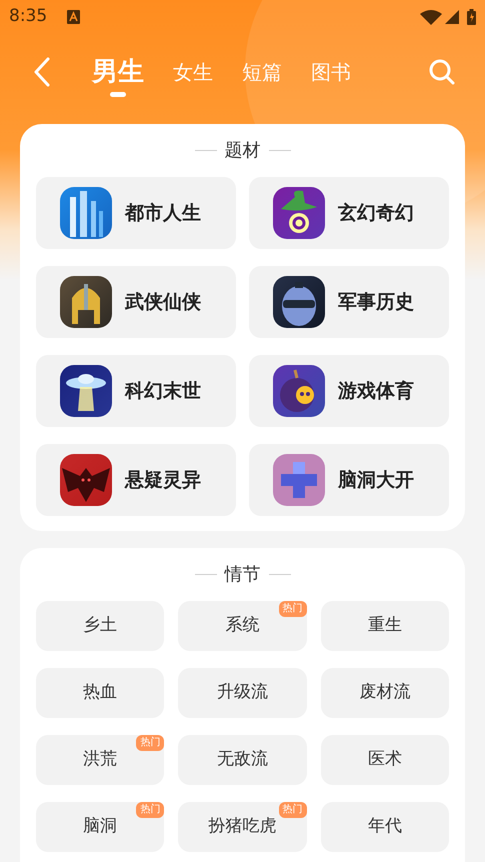 The image size is (485, 862). I want to click on genre-label: 科幻末世, so click(163, 391).